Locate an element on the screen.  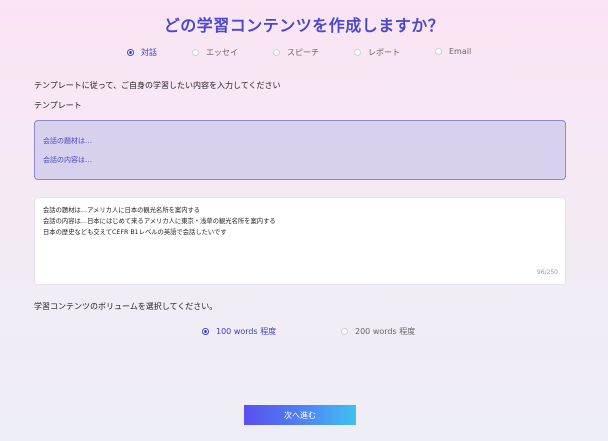
volume-label: 学習コンテンツのボリュームを選択してください。 is located at coordinates (126, 306).